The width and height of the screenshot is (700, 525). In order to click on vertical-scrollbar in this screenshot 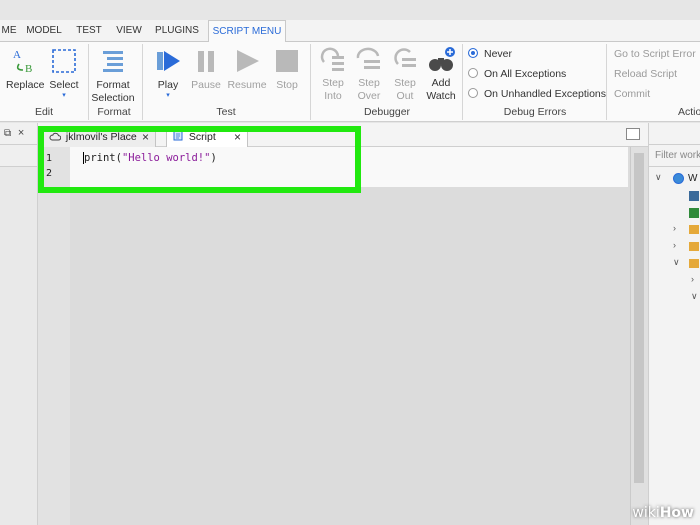, I will do `click(639, 336)`.